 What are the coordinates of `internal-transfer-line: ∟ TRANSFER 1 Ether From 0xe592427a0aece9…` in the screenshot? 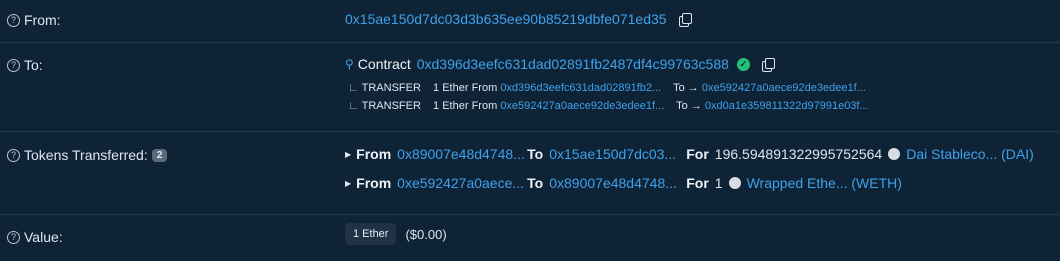 It's located at (608, 106).